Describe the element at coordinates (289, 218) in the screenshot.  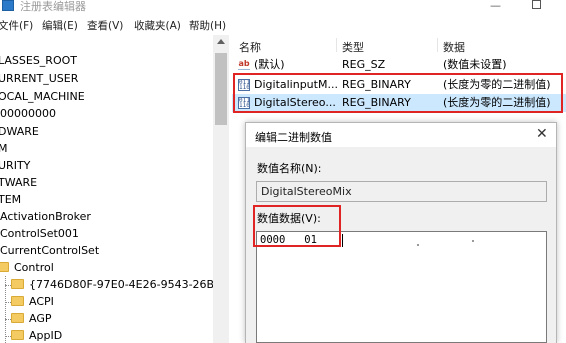
I see `value-data-label: 数值数据(V):` at that location.